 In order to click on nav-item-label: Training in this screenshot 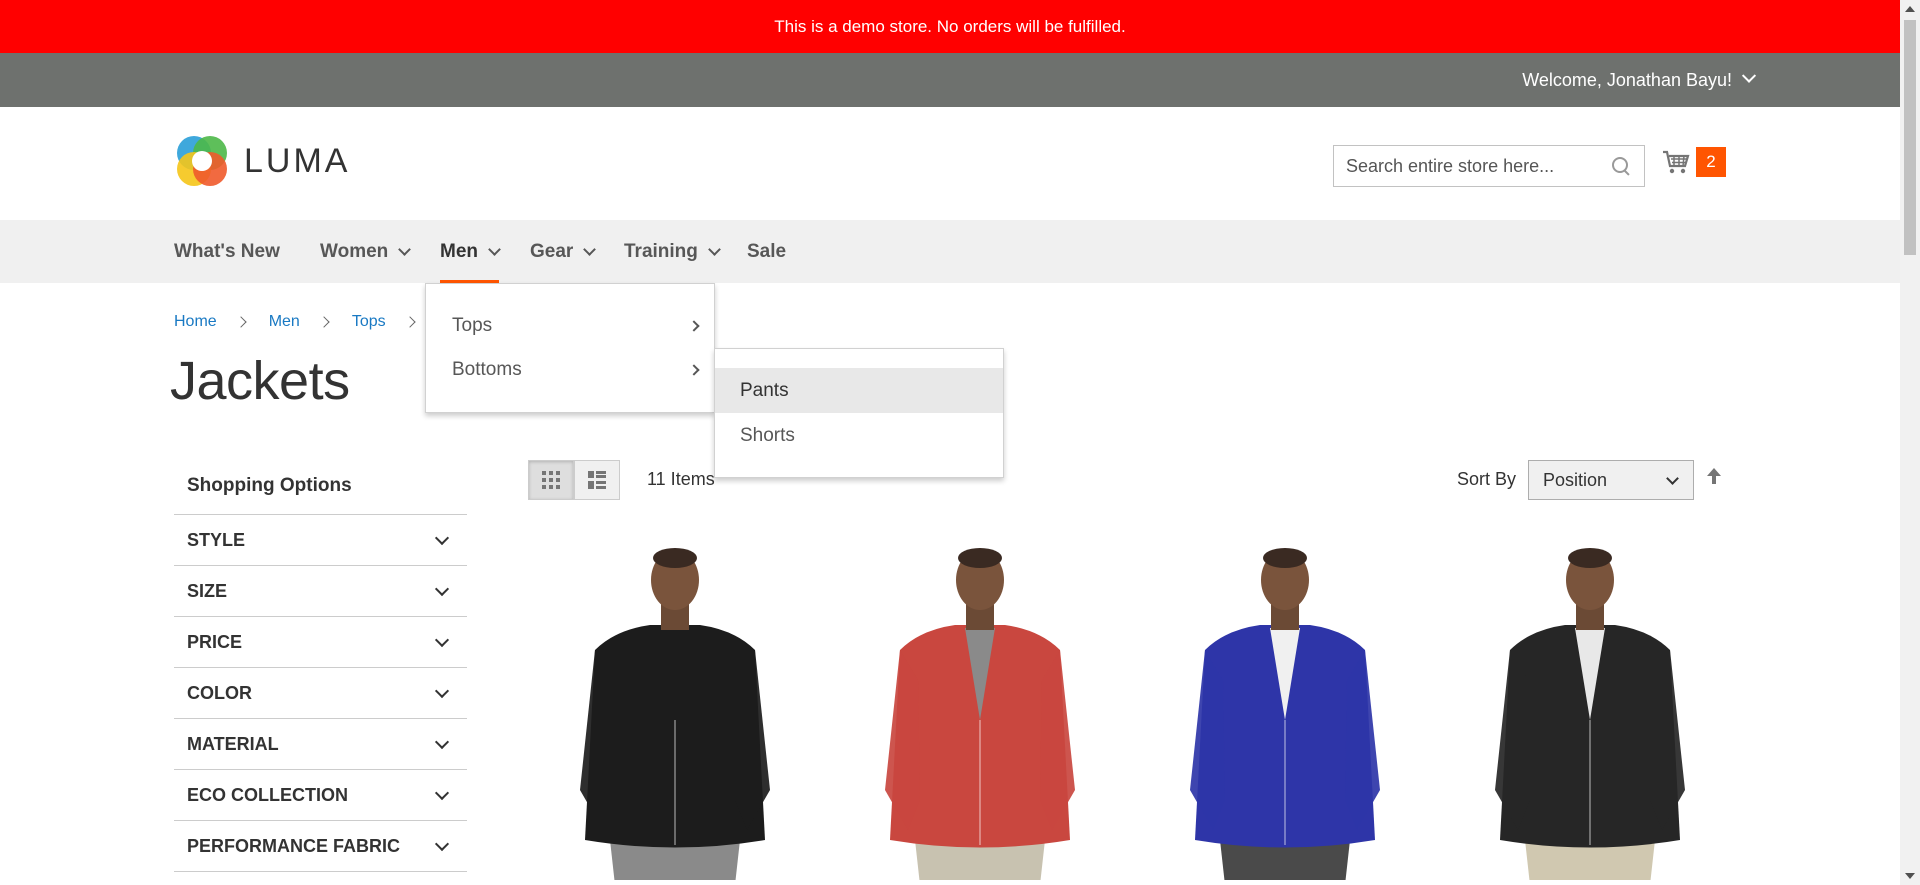, I will do `click(661, 251)`.